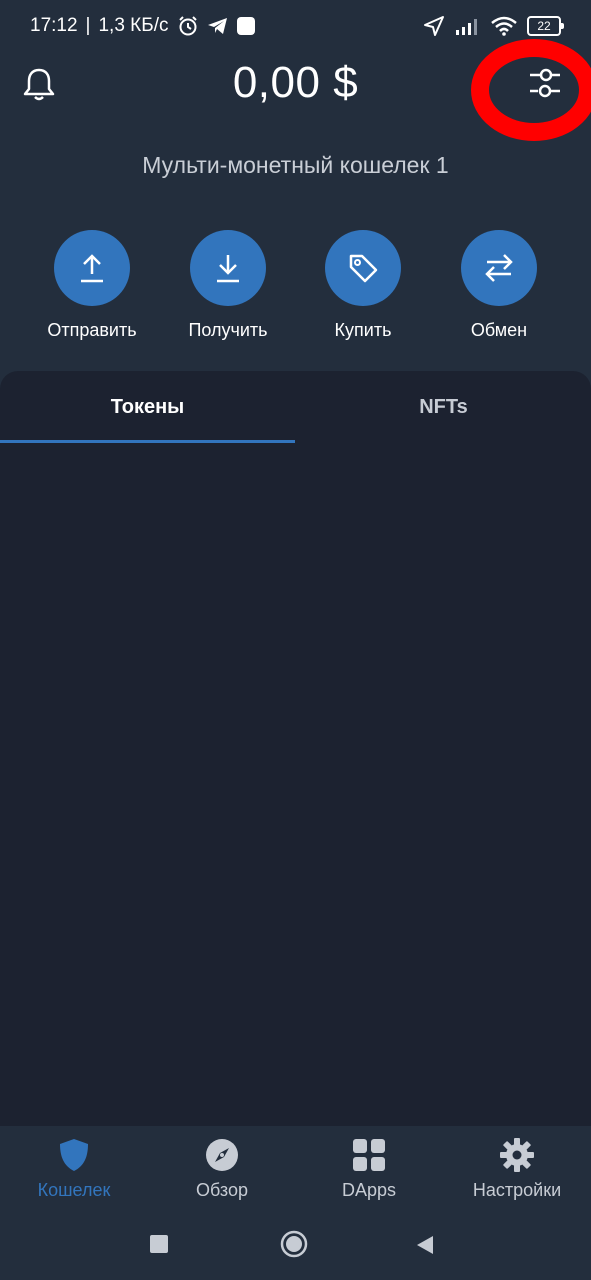 This screenshot has width=591, height=1280. Describe the element at coordinates (544, 26) in the screenshot. I see `battery-level: 22` at that location.